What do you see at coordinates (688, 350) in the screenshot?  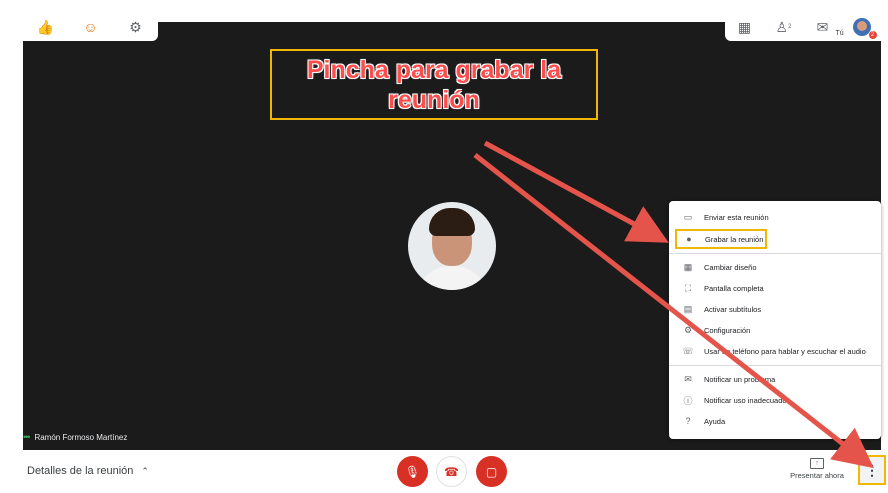 I see `phone-icon: ☏` at bounding box center [688, 350].